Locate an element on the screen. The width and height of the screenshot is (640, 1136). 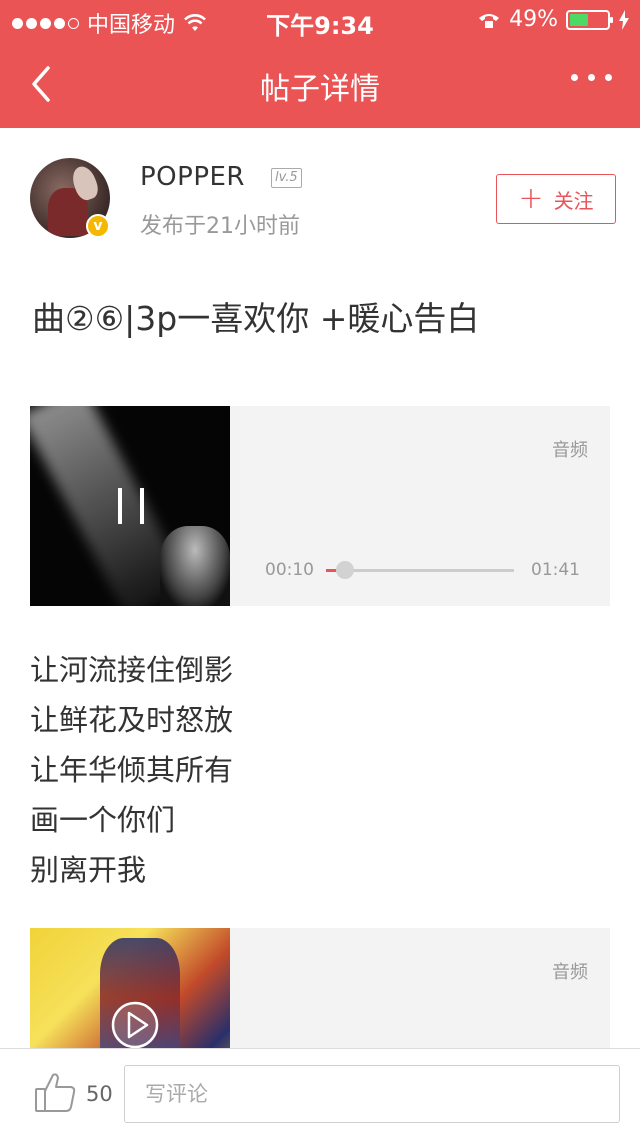
lyric-line: 画一个你们 is located at coordinates (103, 820).